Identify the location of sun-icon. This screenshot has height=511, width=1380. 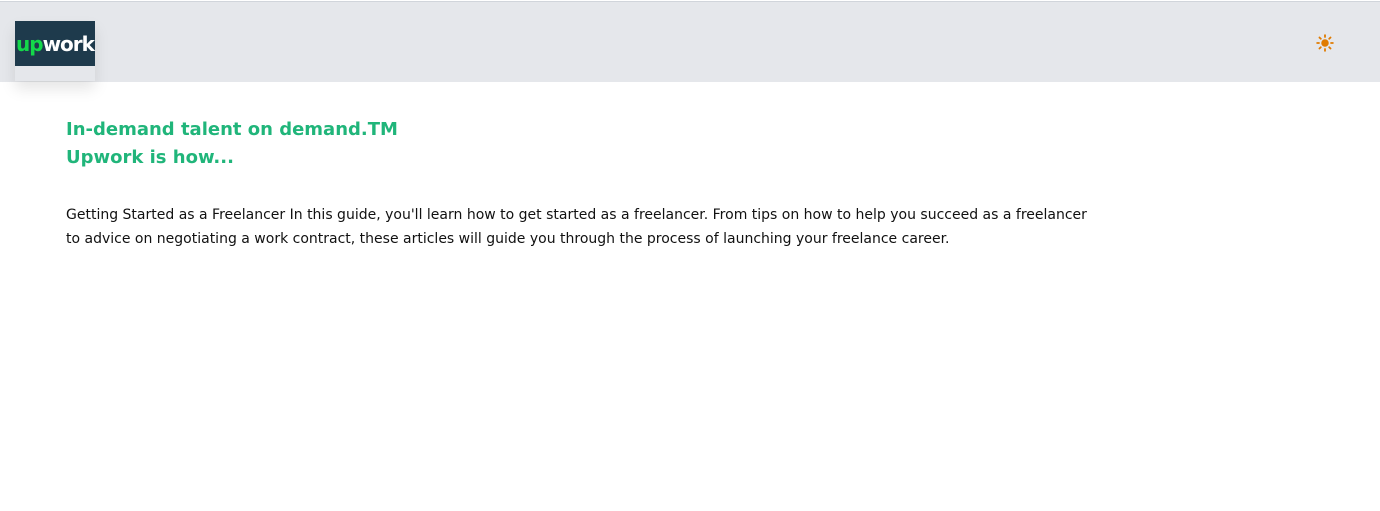
(1325, 43).